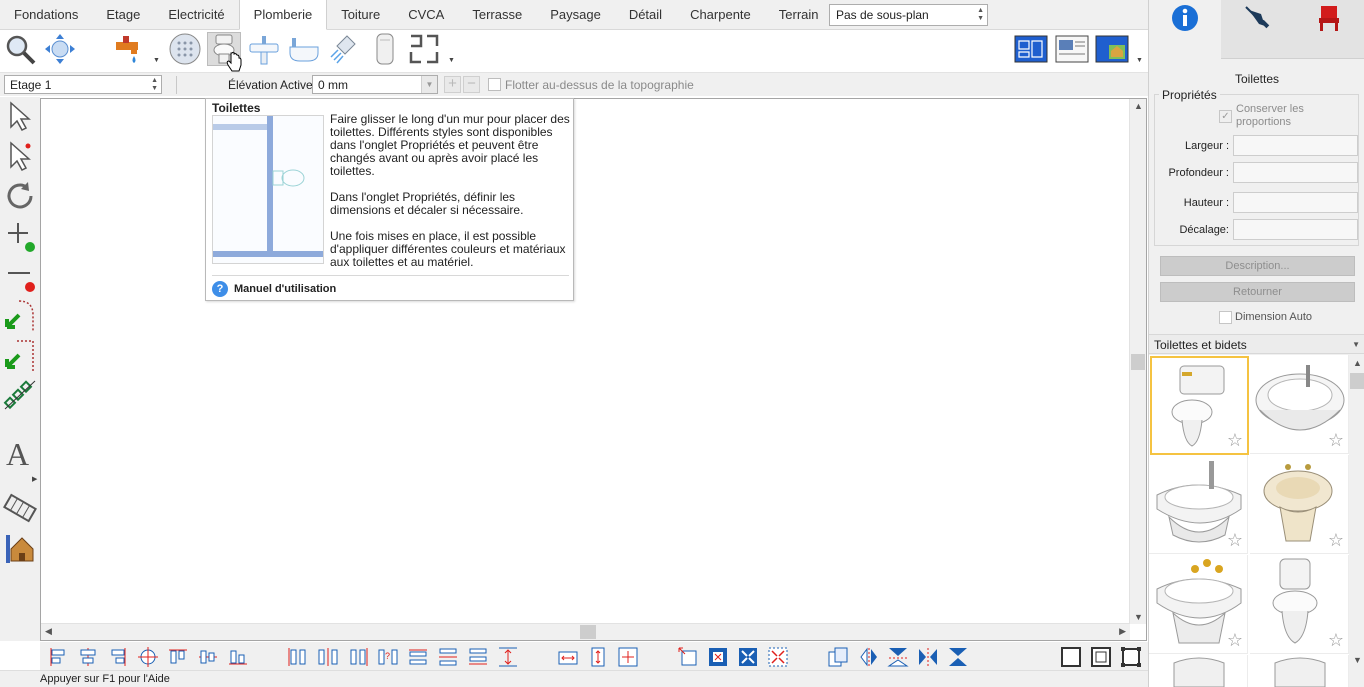 The width and height of the screenshot is (1364, 687). Describe the element at coordinates (448, 657) in the screenshot. I see `distribute-middle-icon` at that location.